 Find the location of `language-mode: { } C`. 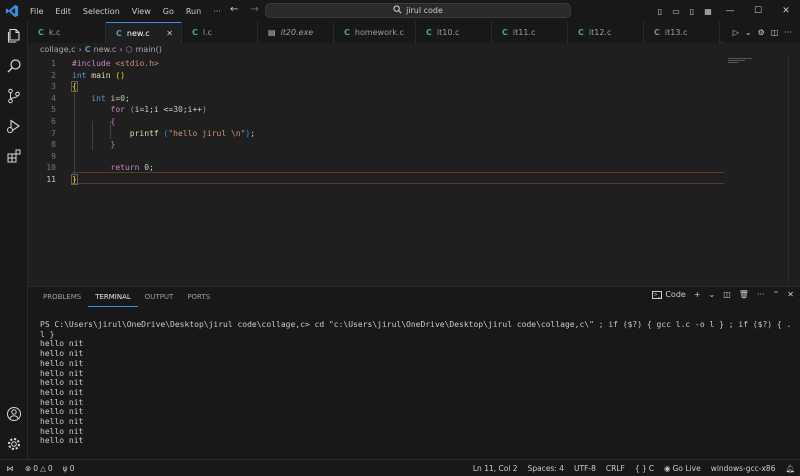

language-mode: { } C is located at coordinates (644, 468).